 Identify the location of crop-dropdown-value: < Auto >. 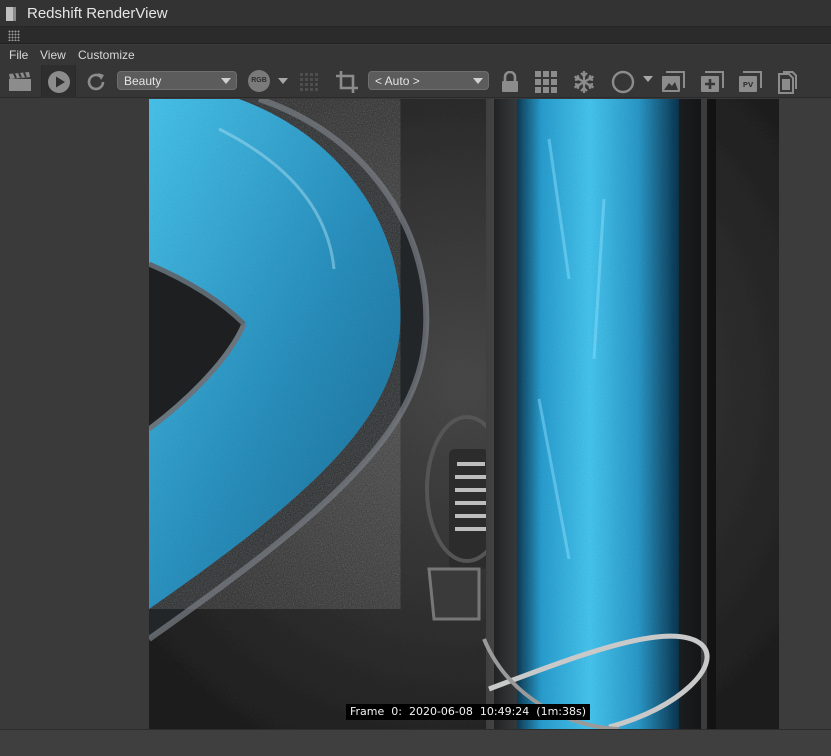
(397, 81).